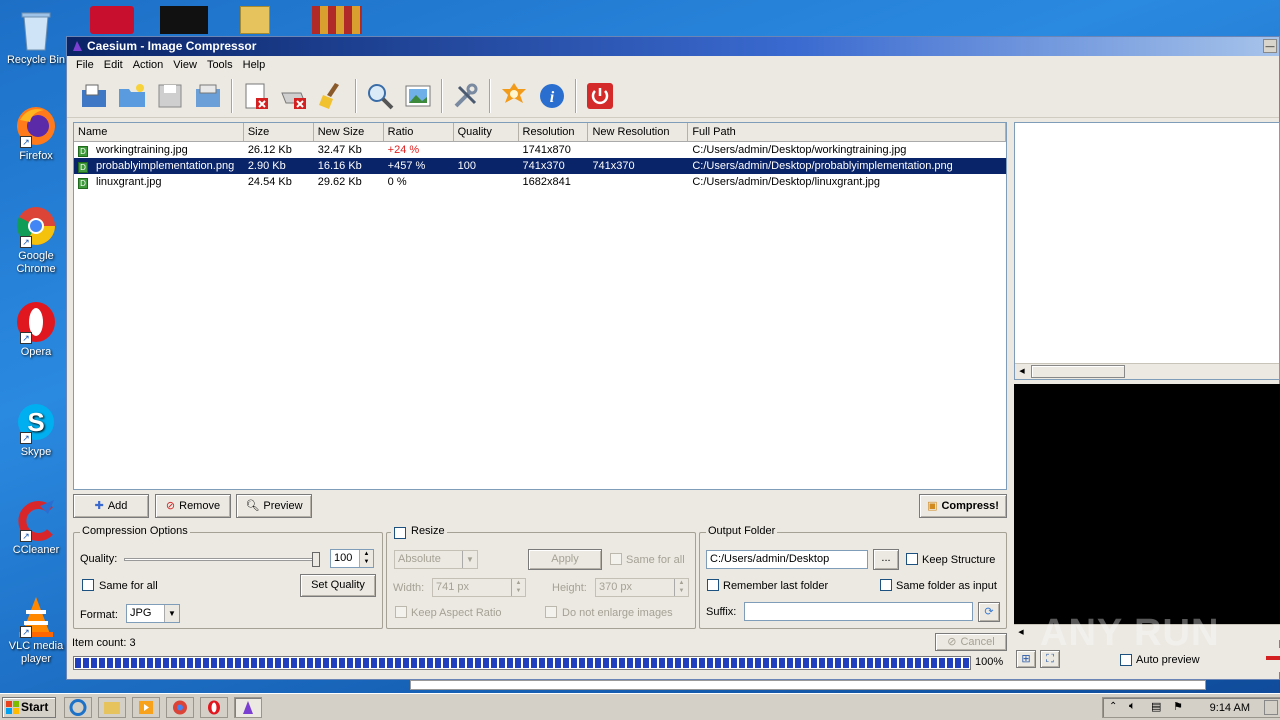 The height and width of the screenshot is (720, 1280). I want to click on explorer-taskbar-icon, so click(112, 707).